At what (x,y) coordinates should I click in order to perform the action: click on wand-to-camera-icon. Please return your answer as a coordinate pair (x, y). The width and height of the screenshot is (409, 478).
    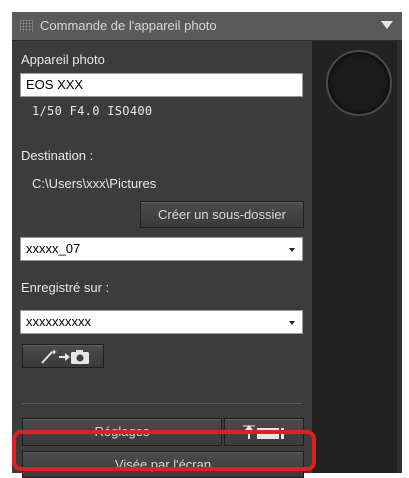
    Looking at the image, I should click on (65, 356).